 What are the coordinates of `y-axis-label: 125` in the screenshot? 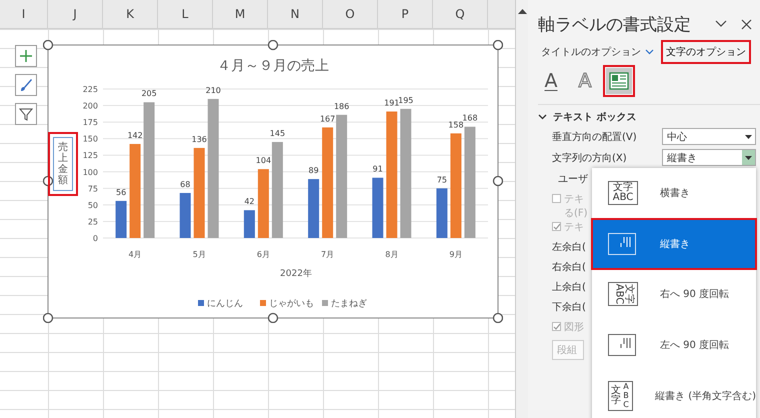 It's located at (90, 155).